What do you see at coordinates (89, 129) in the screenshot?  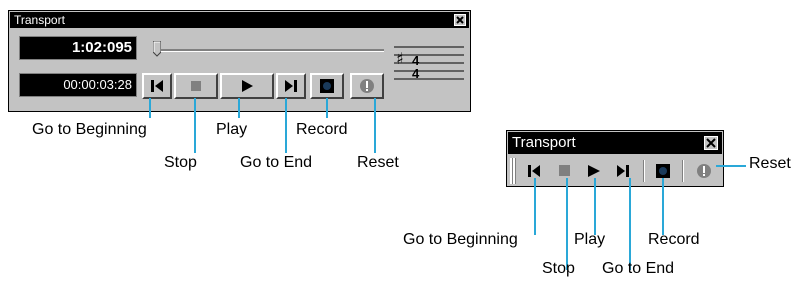 I see `label-go-to-beginning: Go to Beginning` at bounding box center [89, 129].